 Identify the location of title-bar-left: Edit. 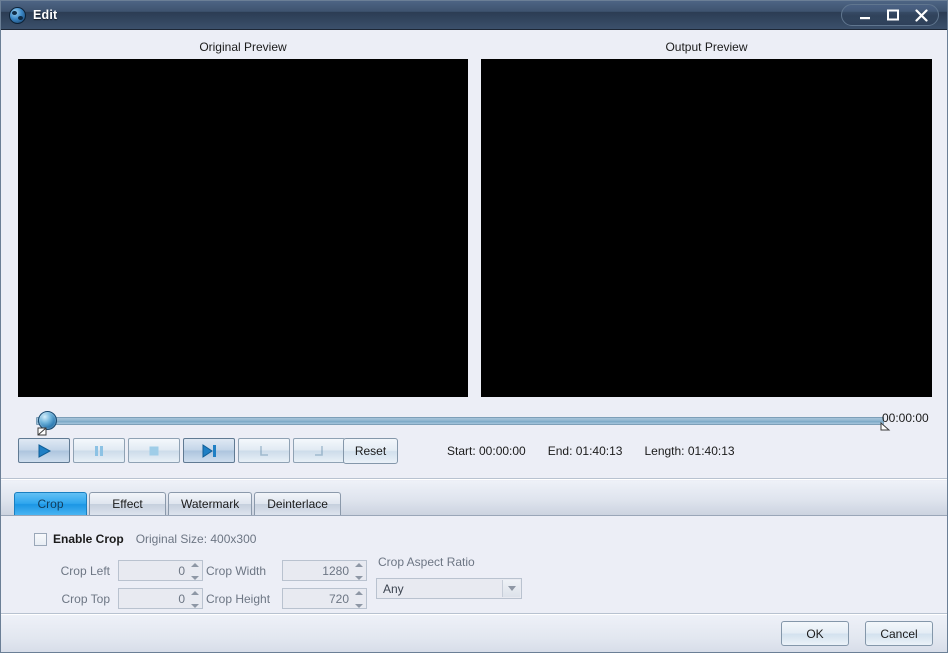
(29, 15).